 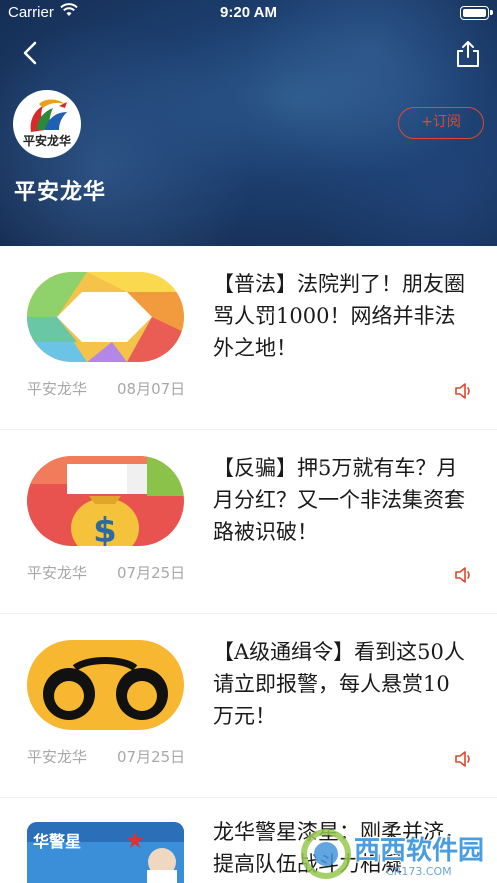 I want to click on site-watermark: 西西软件园 CR173.COM, so click(x=393, y=851).